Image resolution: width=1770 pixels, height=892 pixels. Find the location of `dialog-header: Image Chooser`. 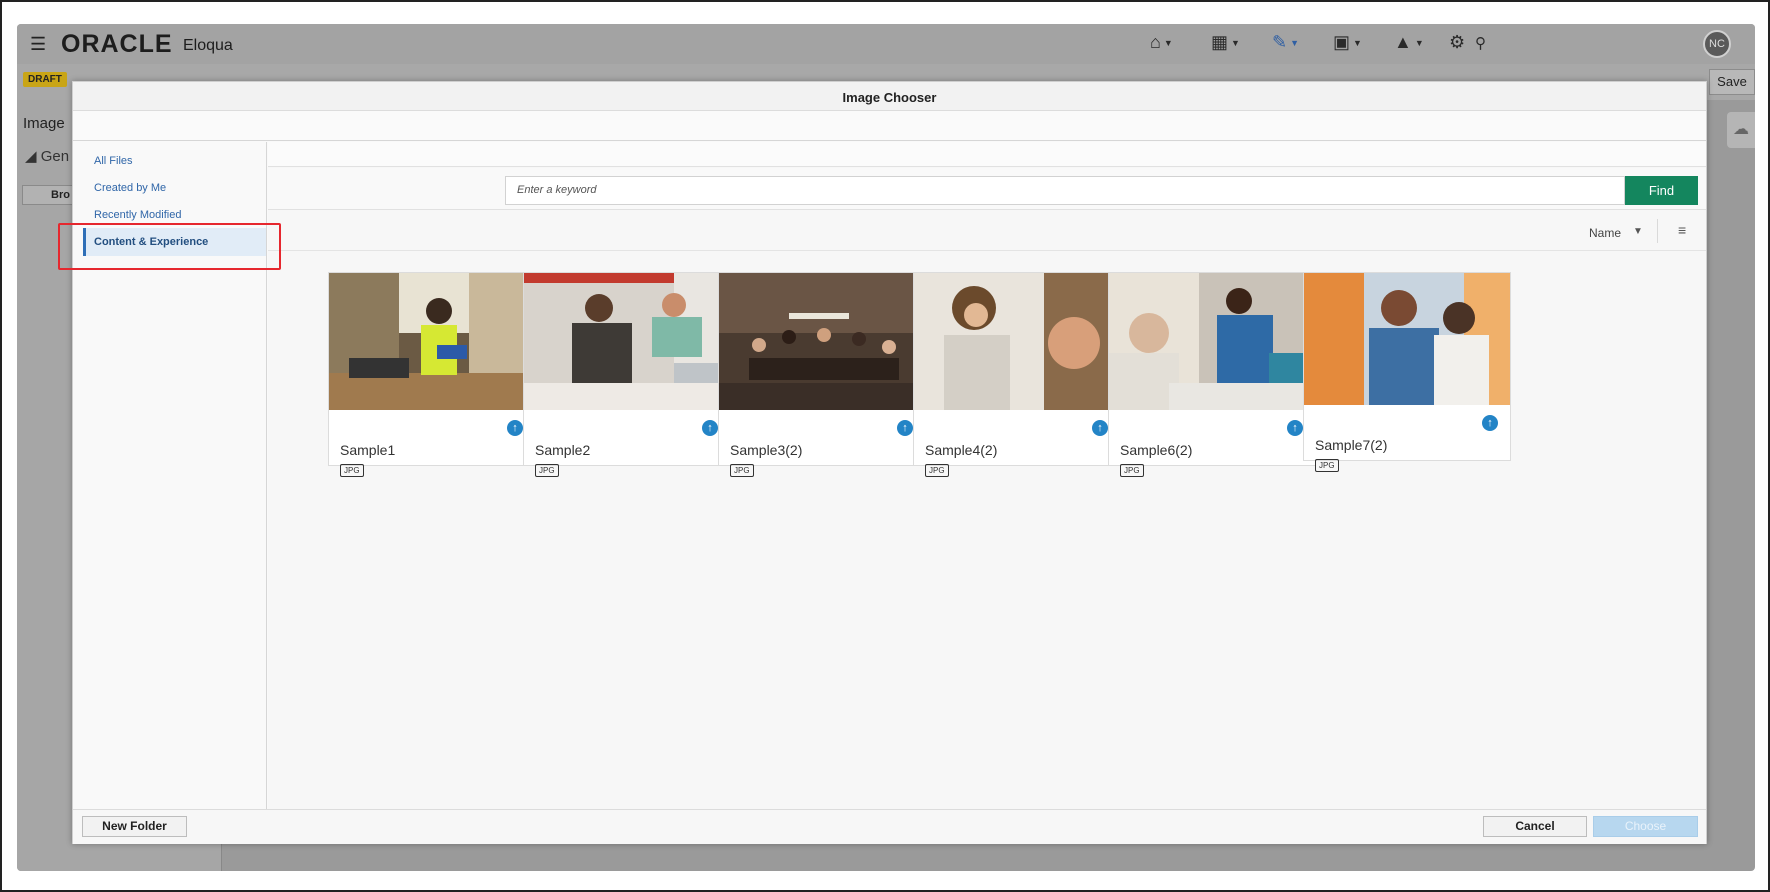

dialog-header: Image Chooser is located at coordinates (889, 96).